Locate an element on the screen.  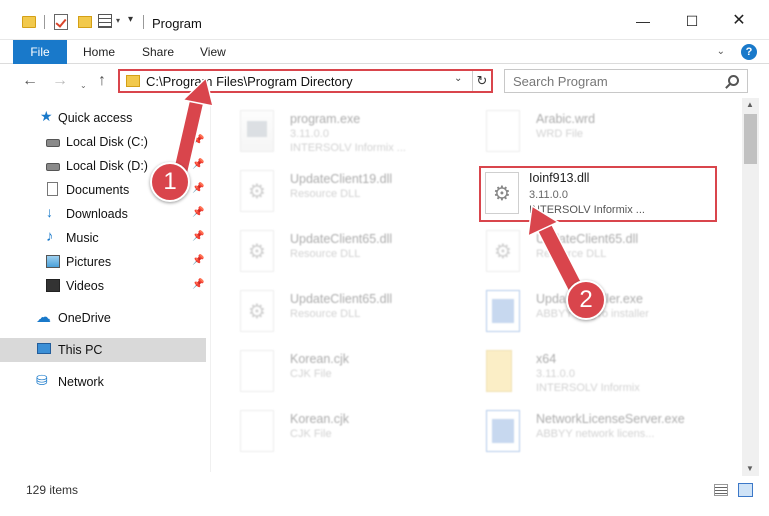
arrow-1-head is located at coordinates (198, 91).